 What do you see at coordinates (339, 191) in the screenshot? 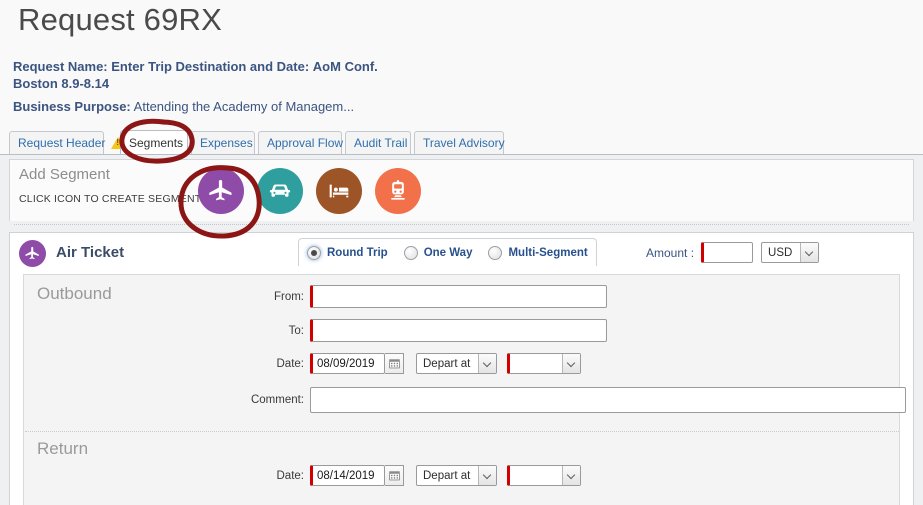
I see `hotel-bed-icon` at bounding box center [339, 191].